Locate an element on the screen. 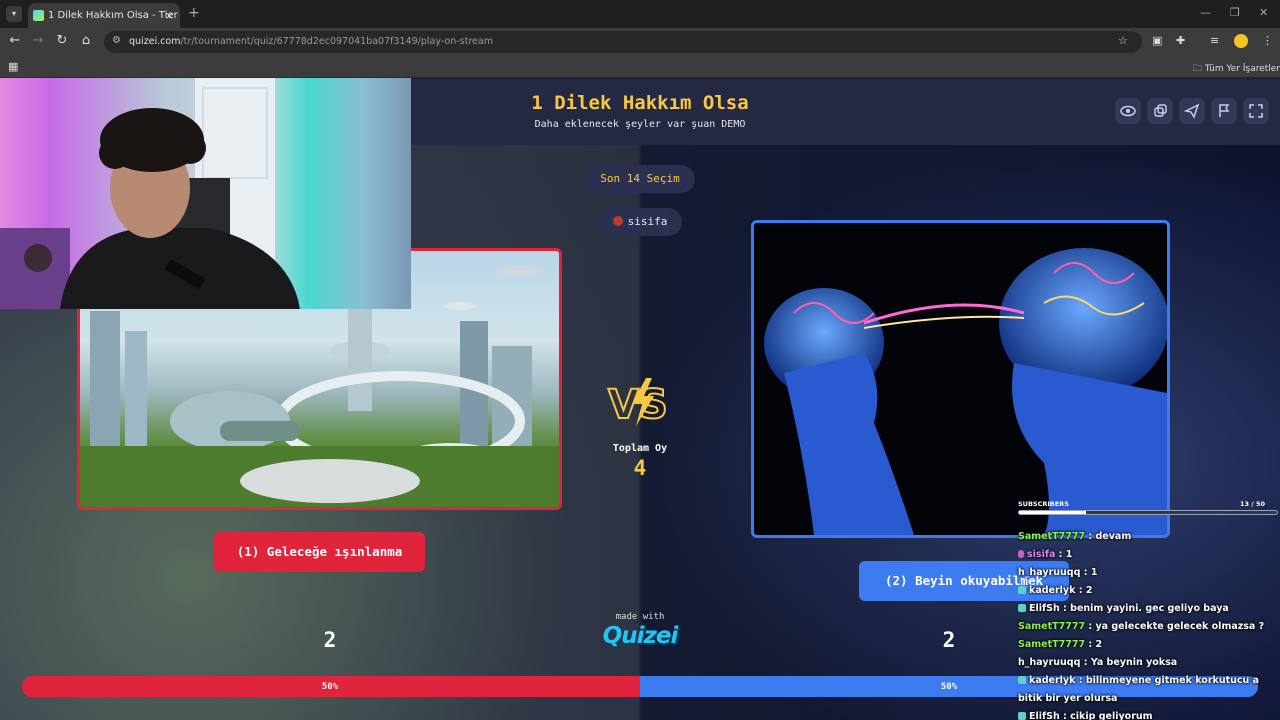 This screenshot has height=720, width=1280. all-bookmarks-folder: 🗀 Tüm Yer İşaretleri is located at coordinates (1236, 69).